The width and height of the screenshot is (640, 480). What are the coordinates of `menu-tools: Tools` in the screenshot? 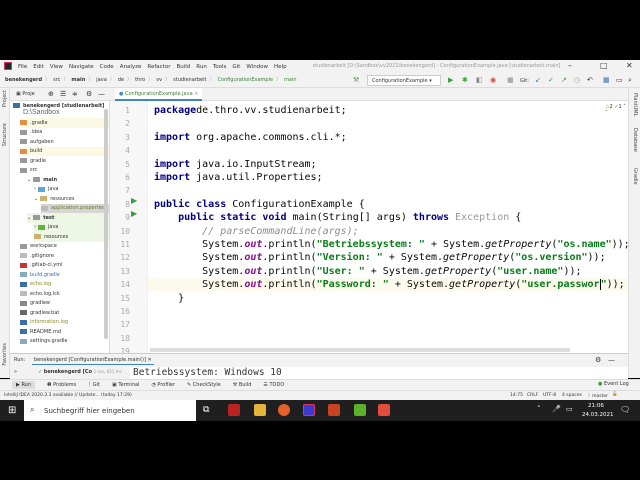 It's located at (220, 67).